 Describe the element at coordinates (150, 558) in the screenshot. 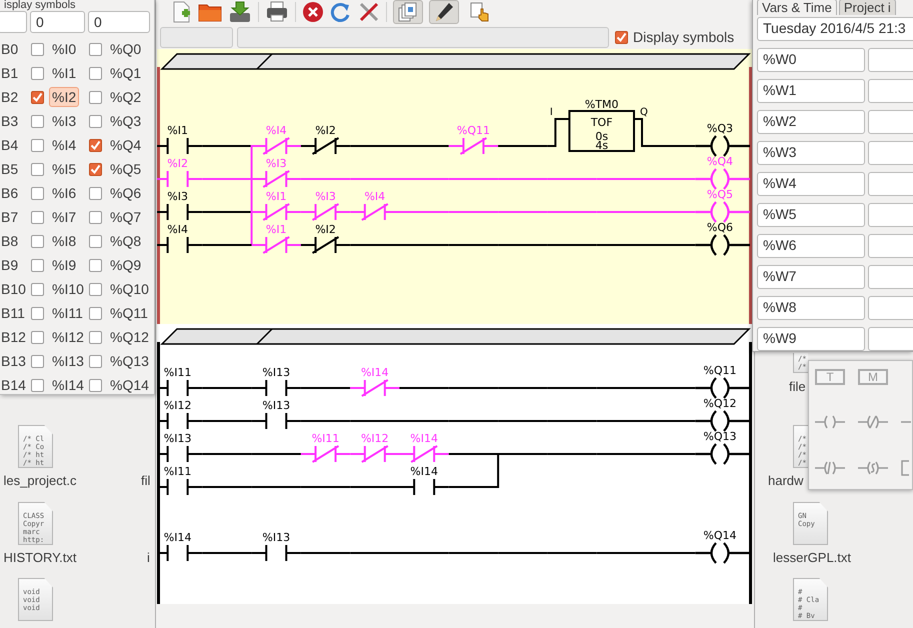

I see `file-name: i` at that location.